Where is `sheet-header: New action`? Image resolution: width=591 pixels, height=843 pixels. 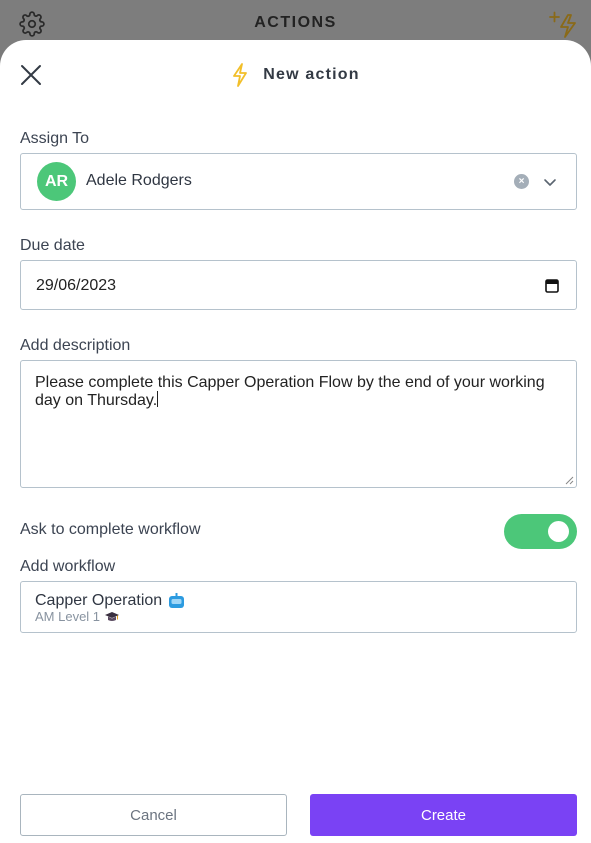
sheet-header: New action is located at coordinates (295, 75).